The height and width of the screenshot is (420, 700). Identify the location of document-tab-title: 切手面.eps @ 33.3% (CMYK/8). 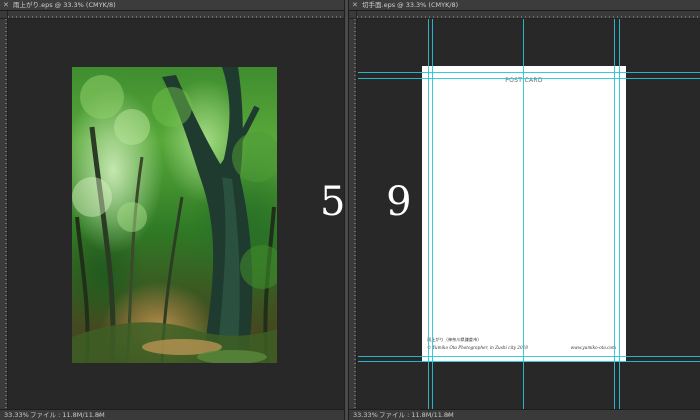
(410, 5).